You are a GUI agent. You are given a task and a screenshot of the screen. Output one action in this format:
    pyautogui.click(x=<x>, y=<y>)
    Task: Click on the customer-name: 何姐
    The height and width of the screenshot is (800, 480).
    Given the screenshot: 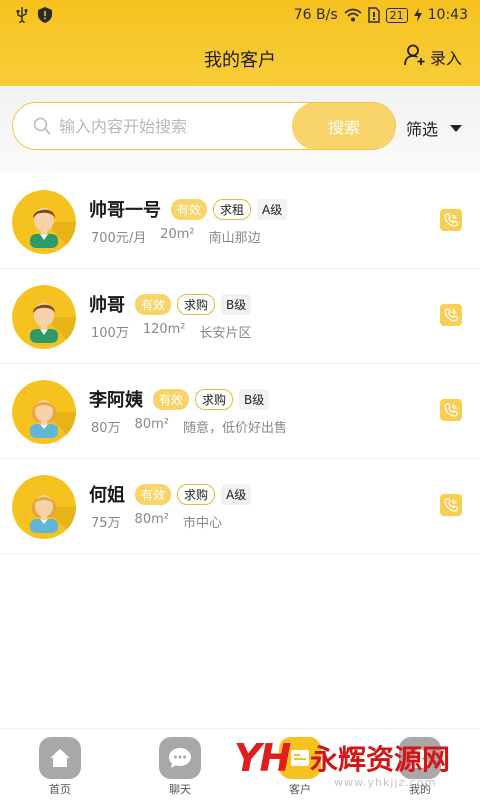 What is the action you would take?
    pyautogui.click(x=107, y=495)
    